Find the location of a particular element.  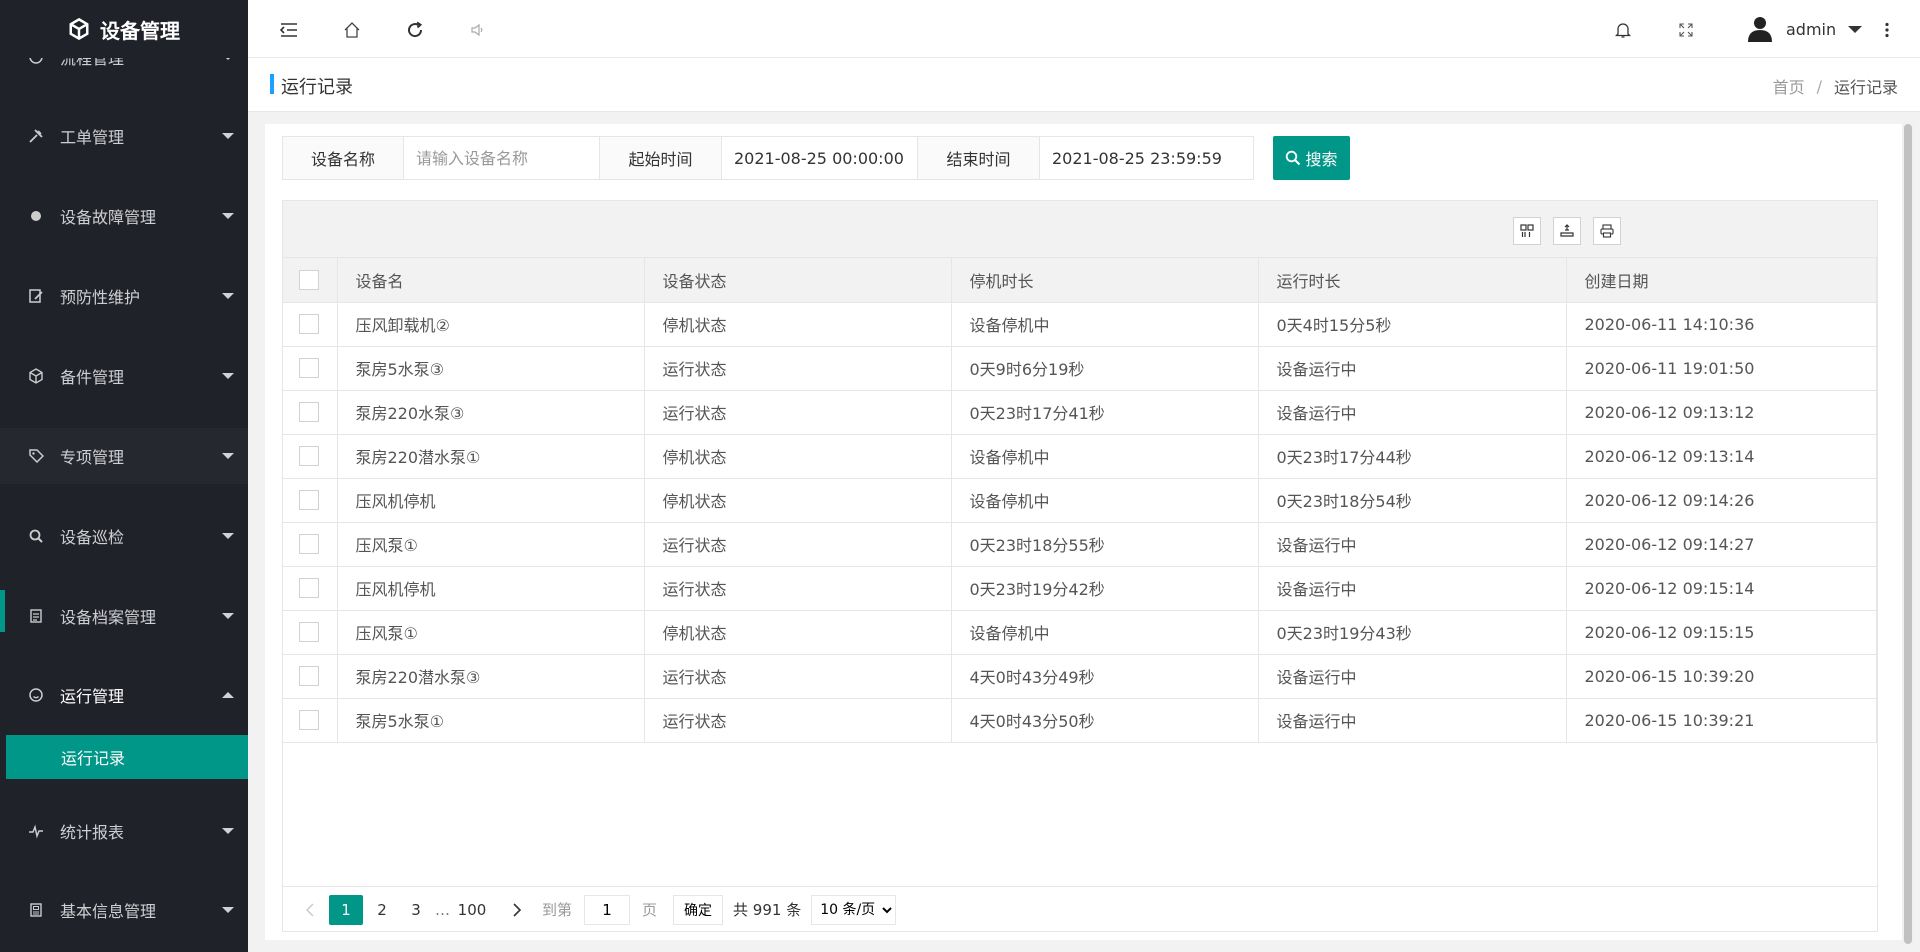

search-button: 搜索 is located at coordinates (1311, 158).